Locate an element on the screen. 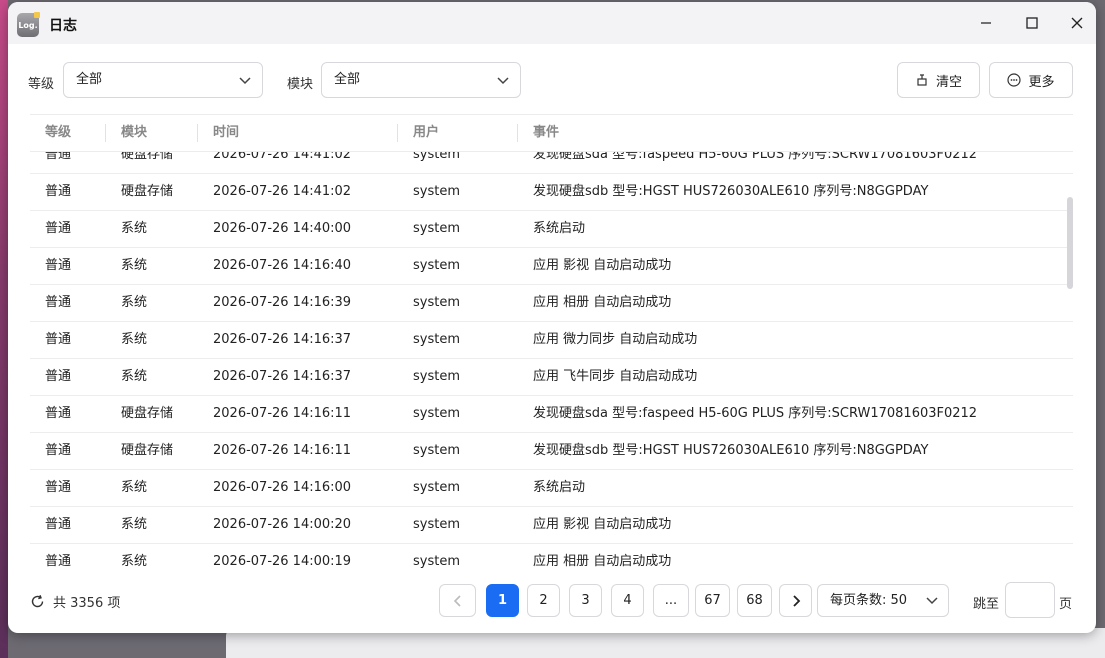 Image resolution: width=1105 pixels, height=658 pixels. column-header-level: 等级 is located at coordinates (58, 133).